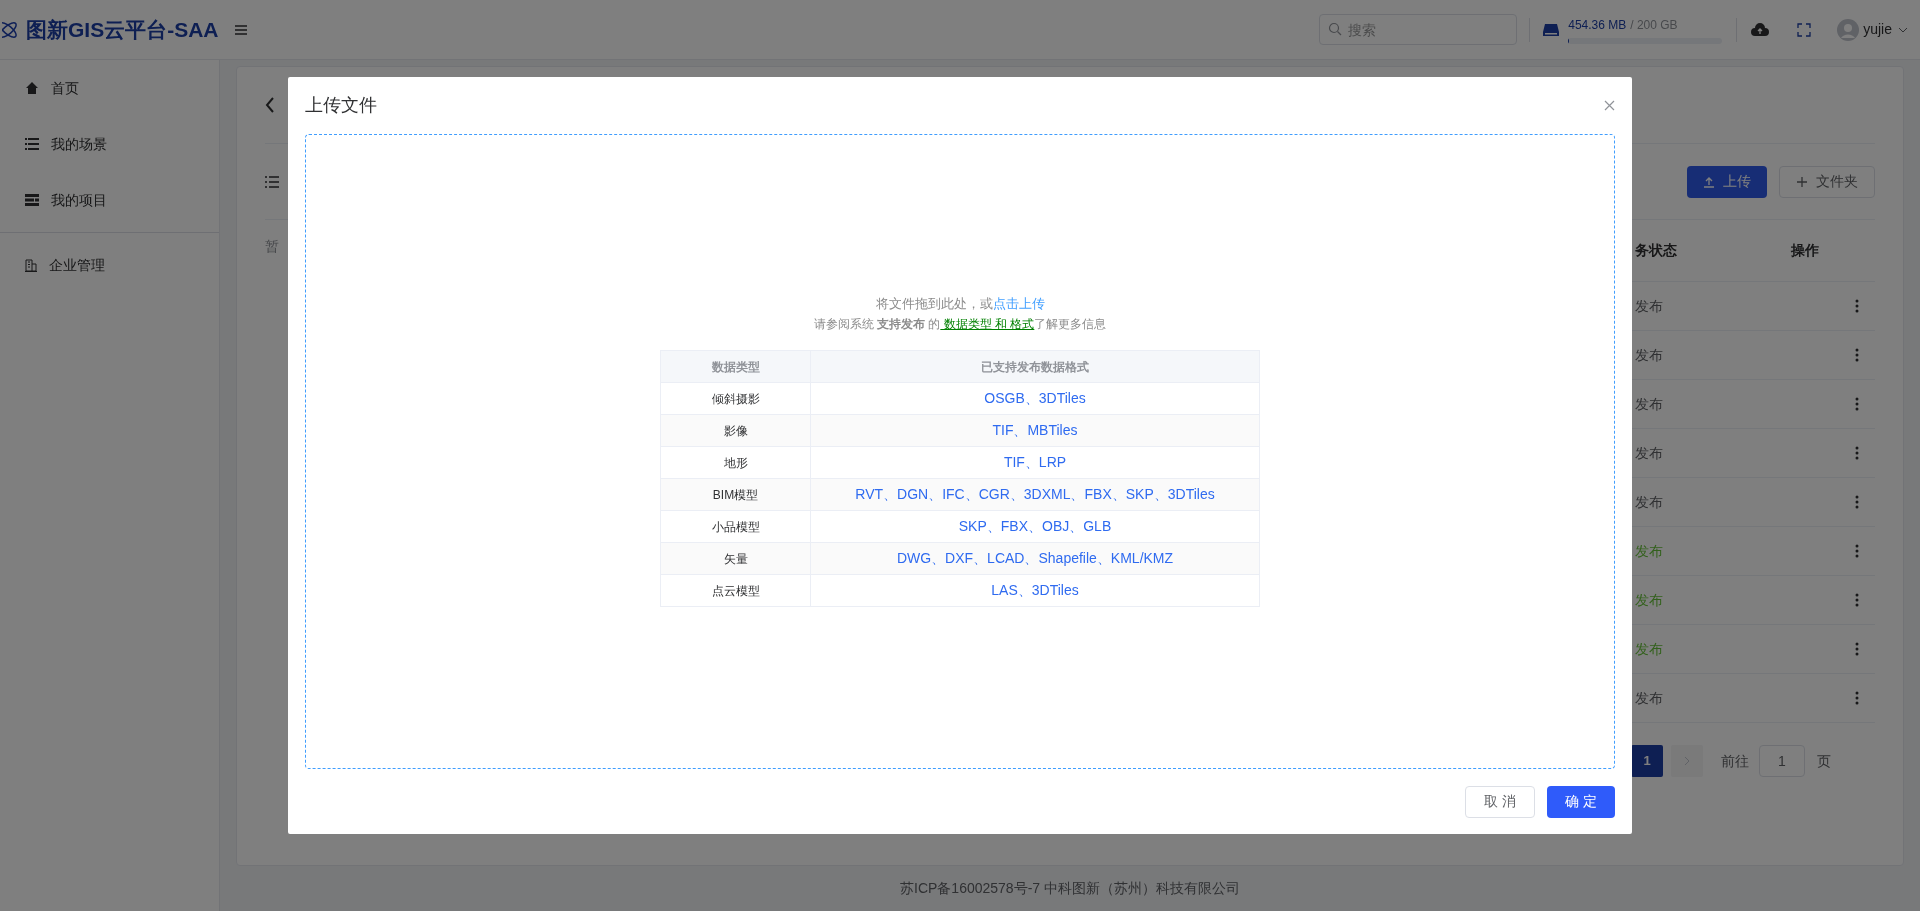 This screenshot has width=1920, height=911. Describe the element at coordinates (272, 181) in the screenshot. I see `list-view-icon` at that location.